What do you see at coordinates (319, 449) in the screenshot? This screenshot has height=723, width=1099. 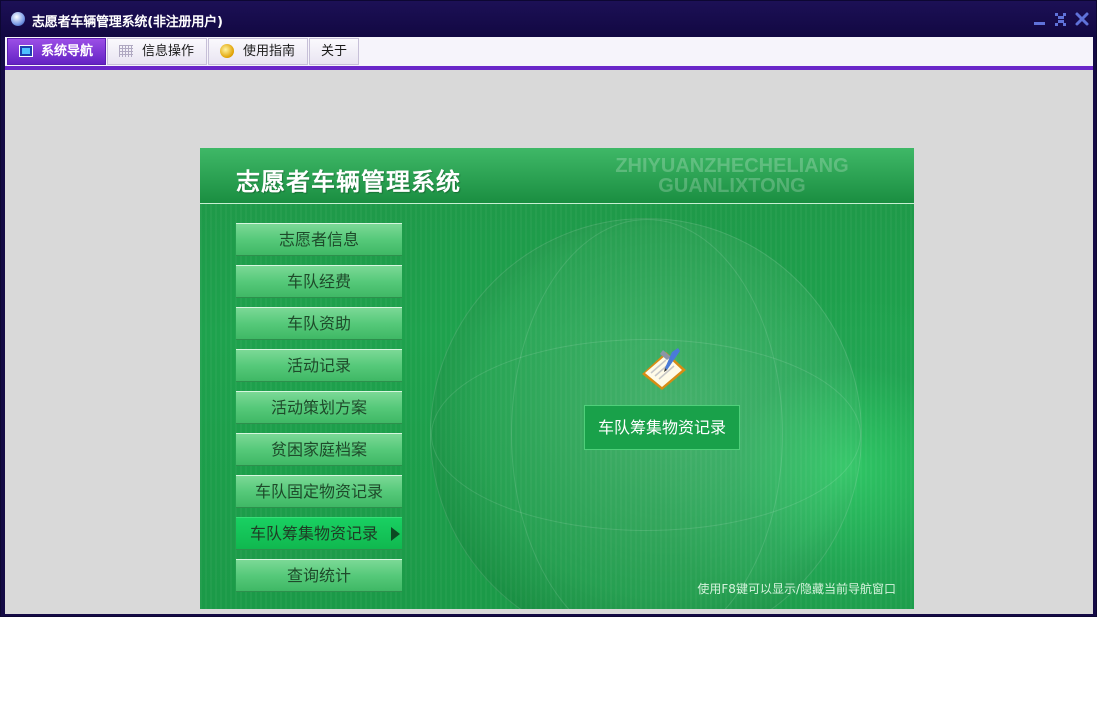 I see `nav-poor-family-archive: 贫困家庭档案` at bounding box center [319, 449].